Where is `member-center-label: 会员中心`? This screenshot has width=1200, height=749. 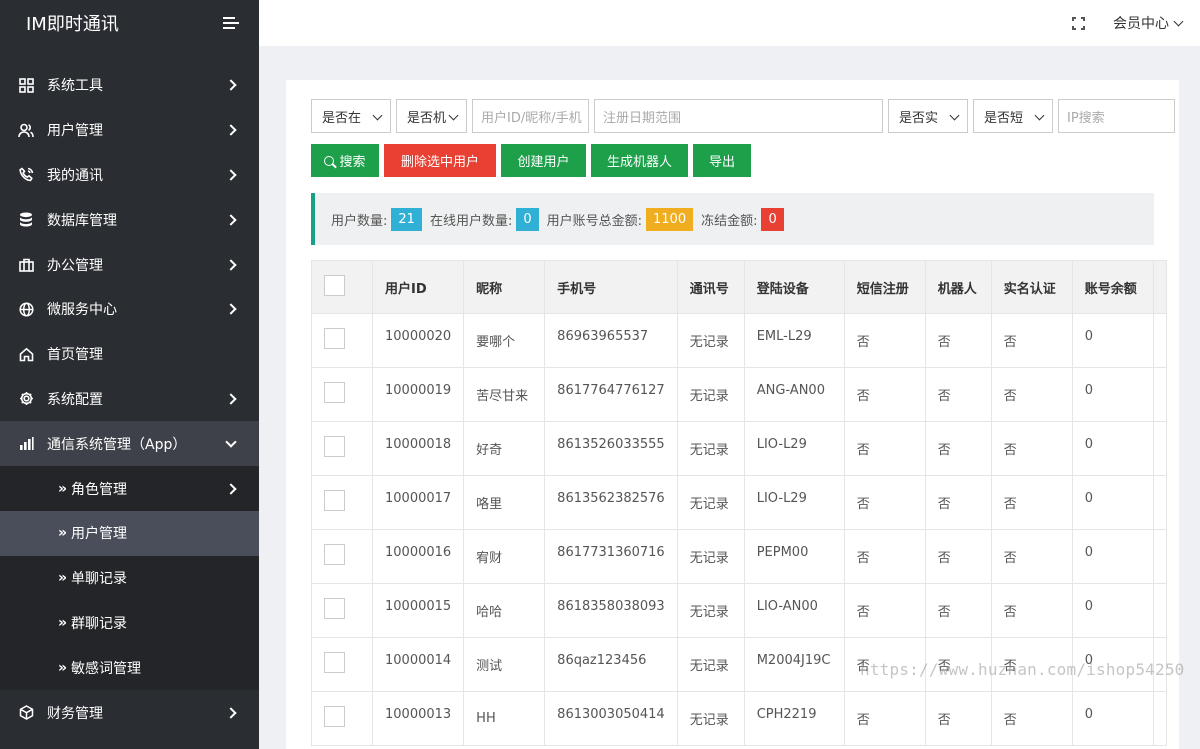
member-center-label: 会员中心 is located at coordinates (1141, 24).